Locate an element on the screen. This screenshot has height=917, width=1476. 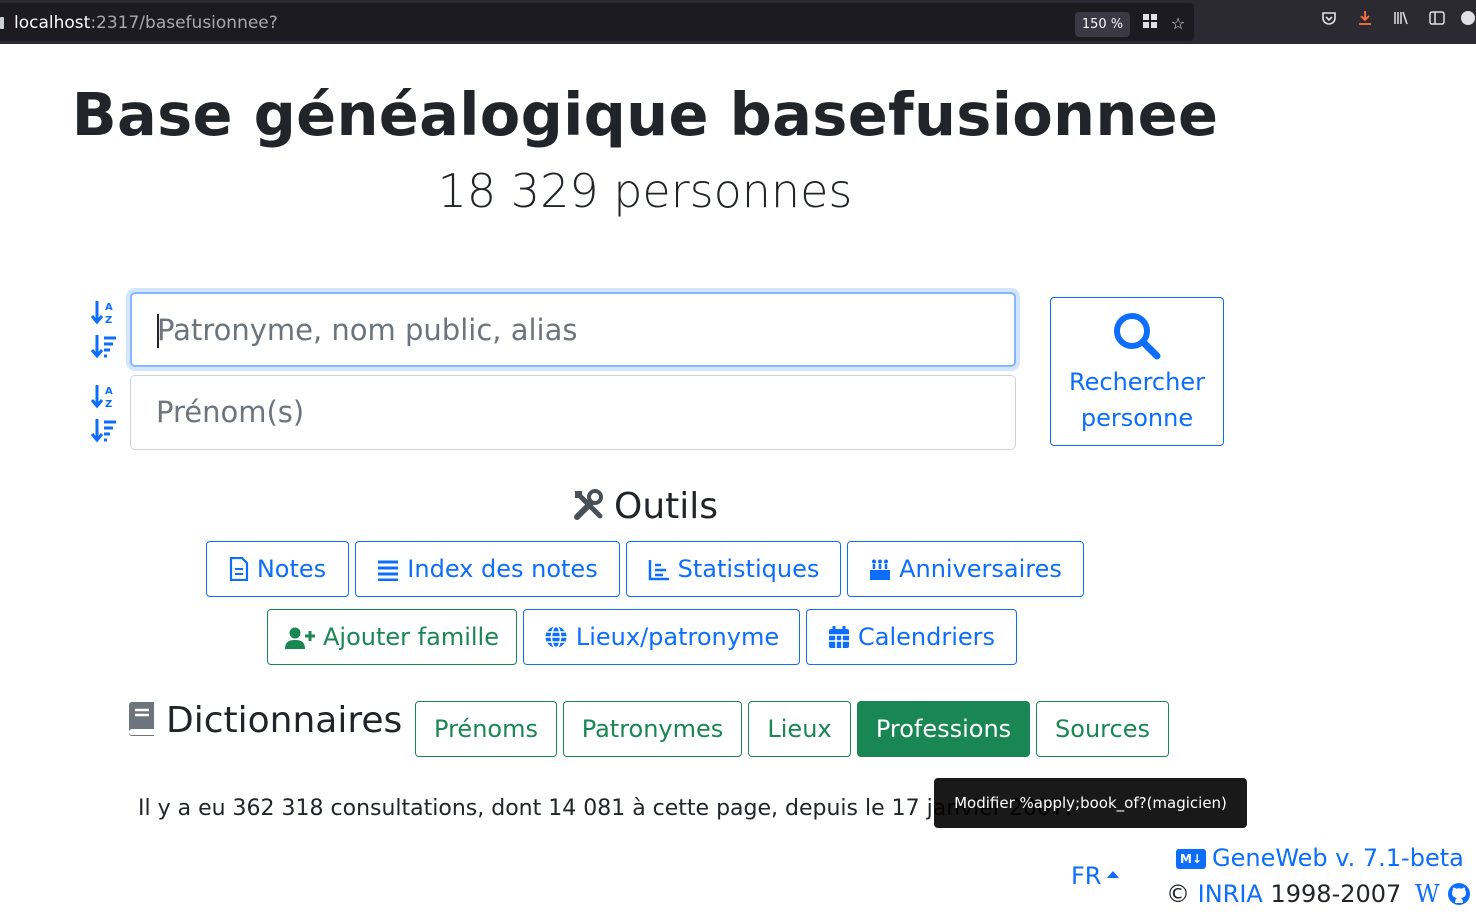
account-icon is located at coordinates (1468, 21).